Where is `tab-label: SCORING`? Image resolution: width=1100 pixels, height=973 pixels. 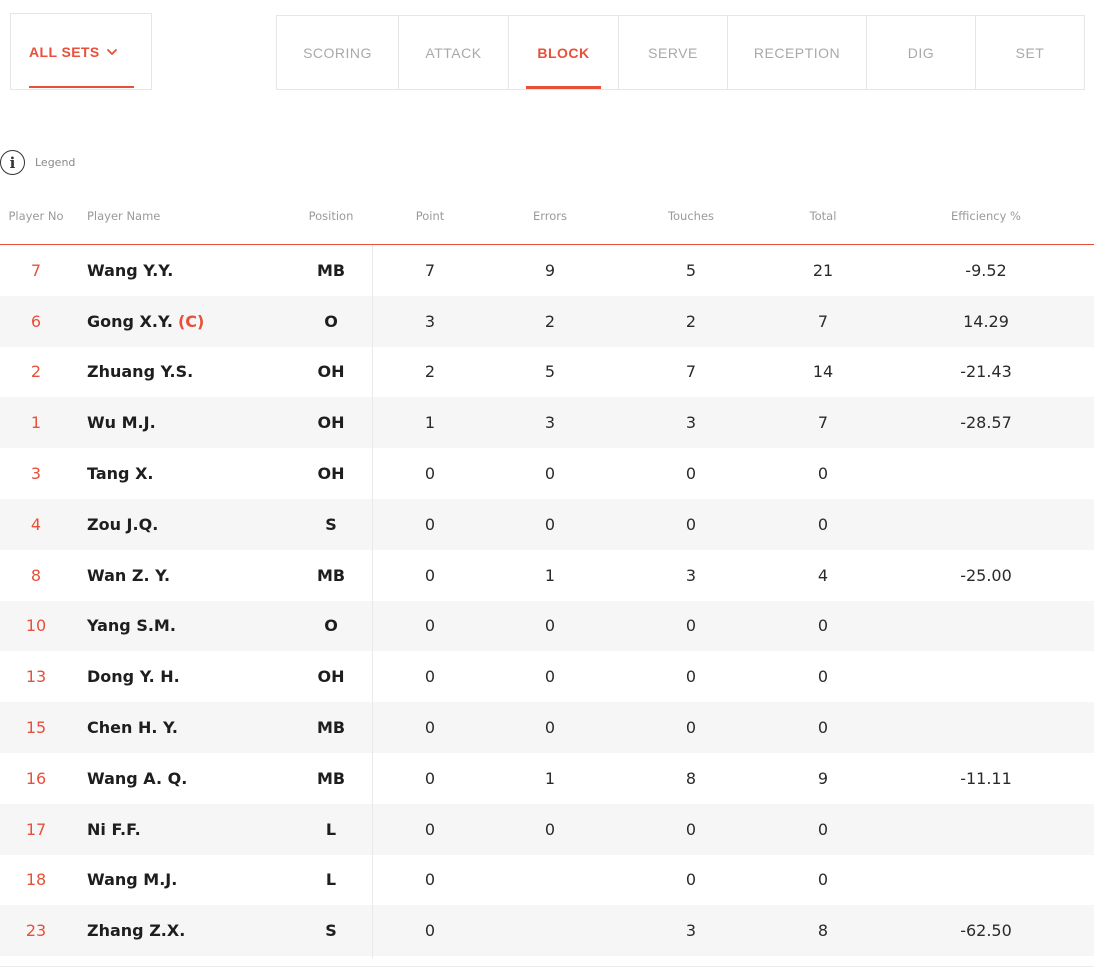
tab-label: SCORING is located at coordinates (337, 52).